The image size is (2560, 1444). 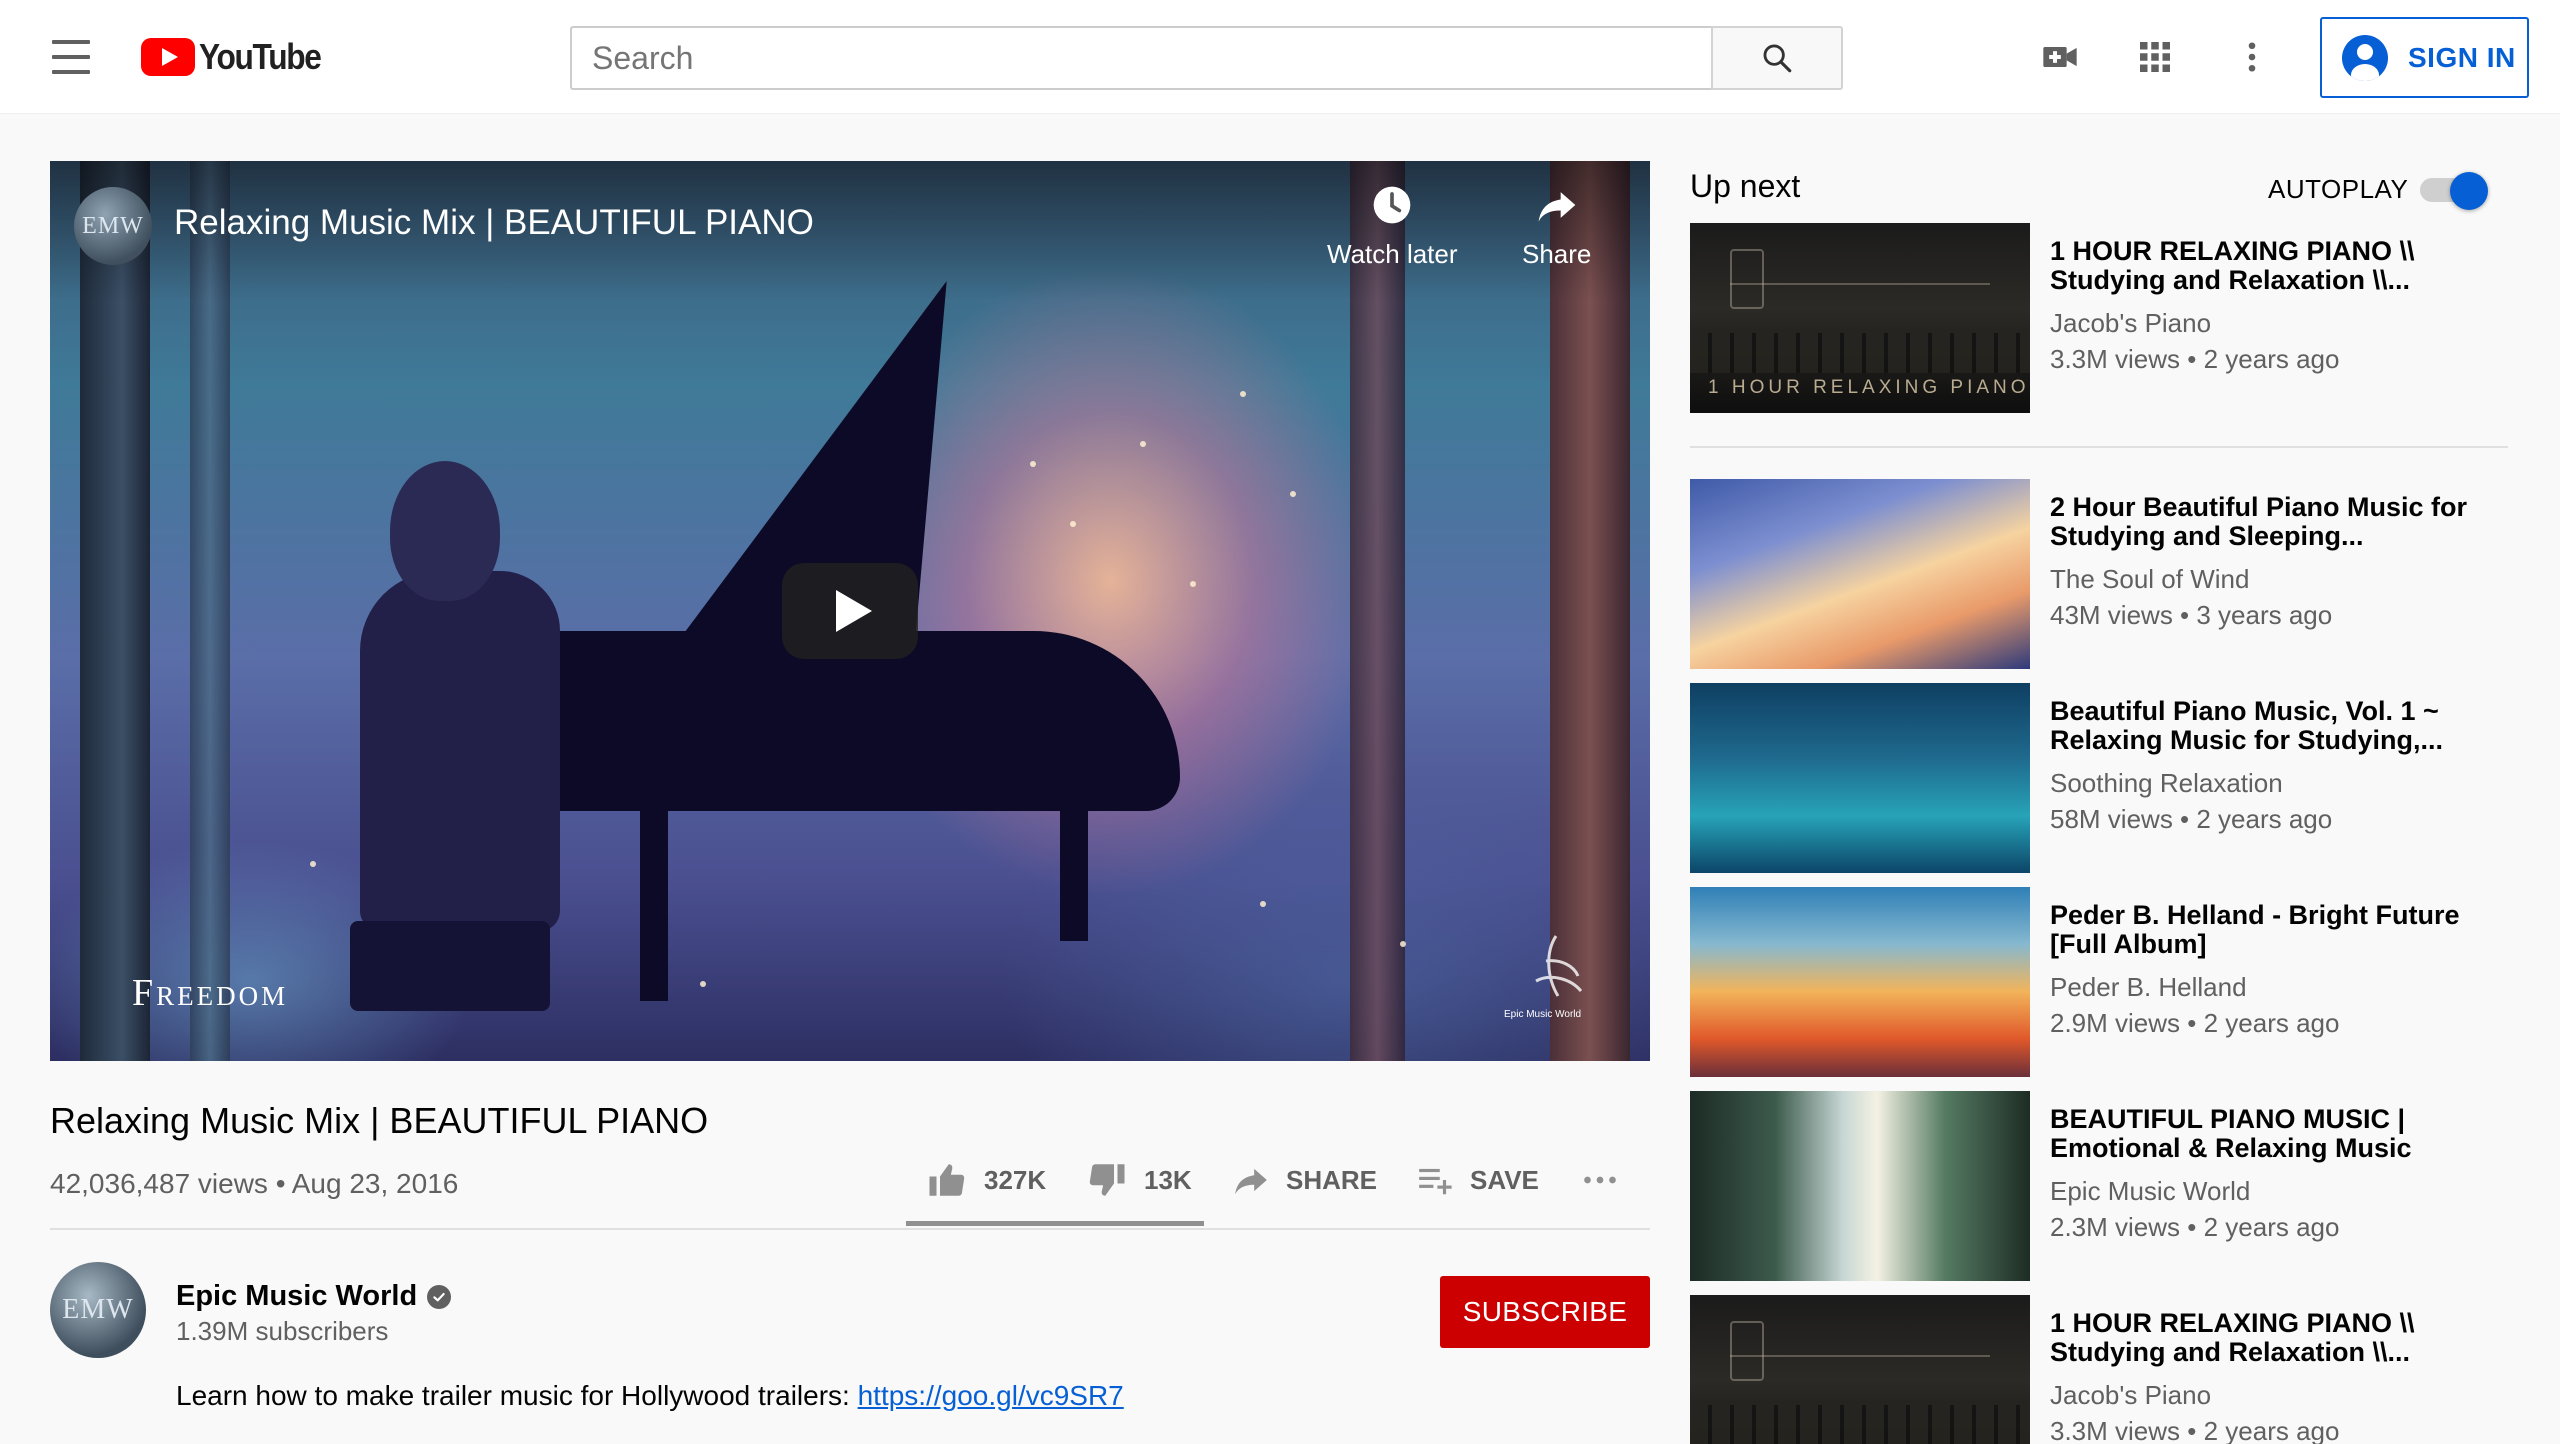 I want to click on youtube-play-icon, so click(x=168, y=57).